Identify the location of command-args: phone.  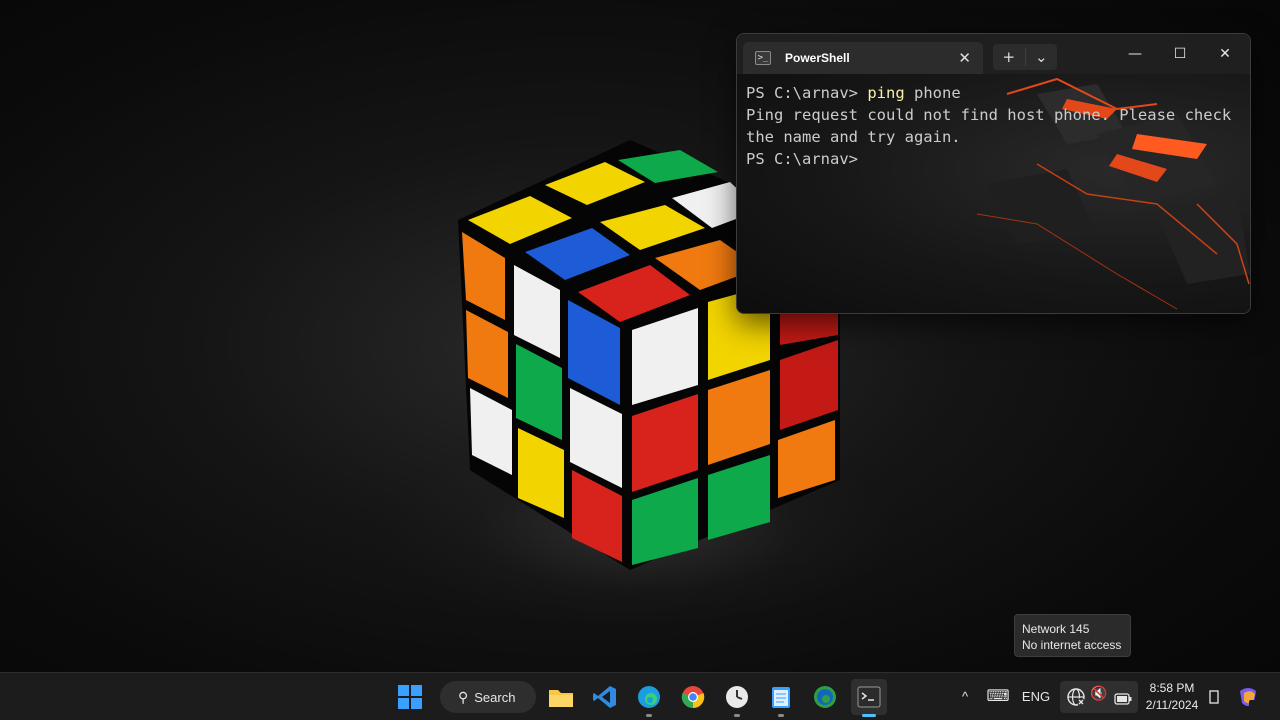
(932, 93).